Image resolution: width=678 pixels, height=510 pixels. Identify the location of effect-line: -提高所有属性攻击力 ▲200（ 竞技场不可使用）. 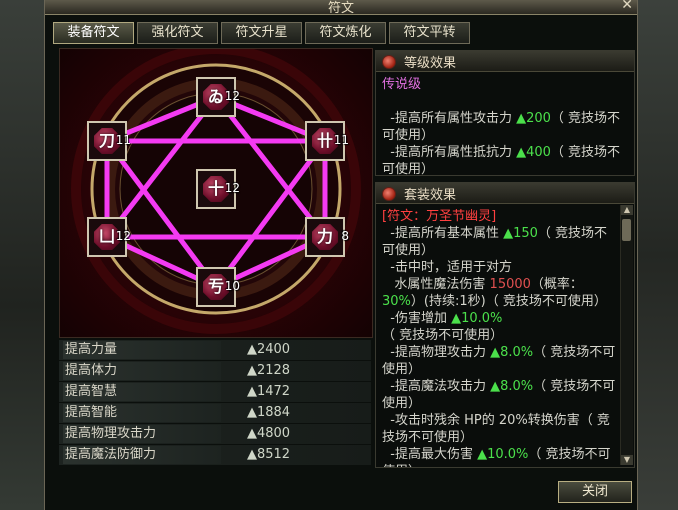
(505, 127).